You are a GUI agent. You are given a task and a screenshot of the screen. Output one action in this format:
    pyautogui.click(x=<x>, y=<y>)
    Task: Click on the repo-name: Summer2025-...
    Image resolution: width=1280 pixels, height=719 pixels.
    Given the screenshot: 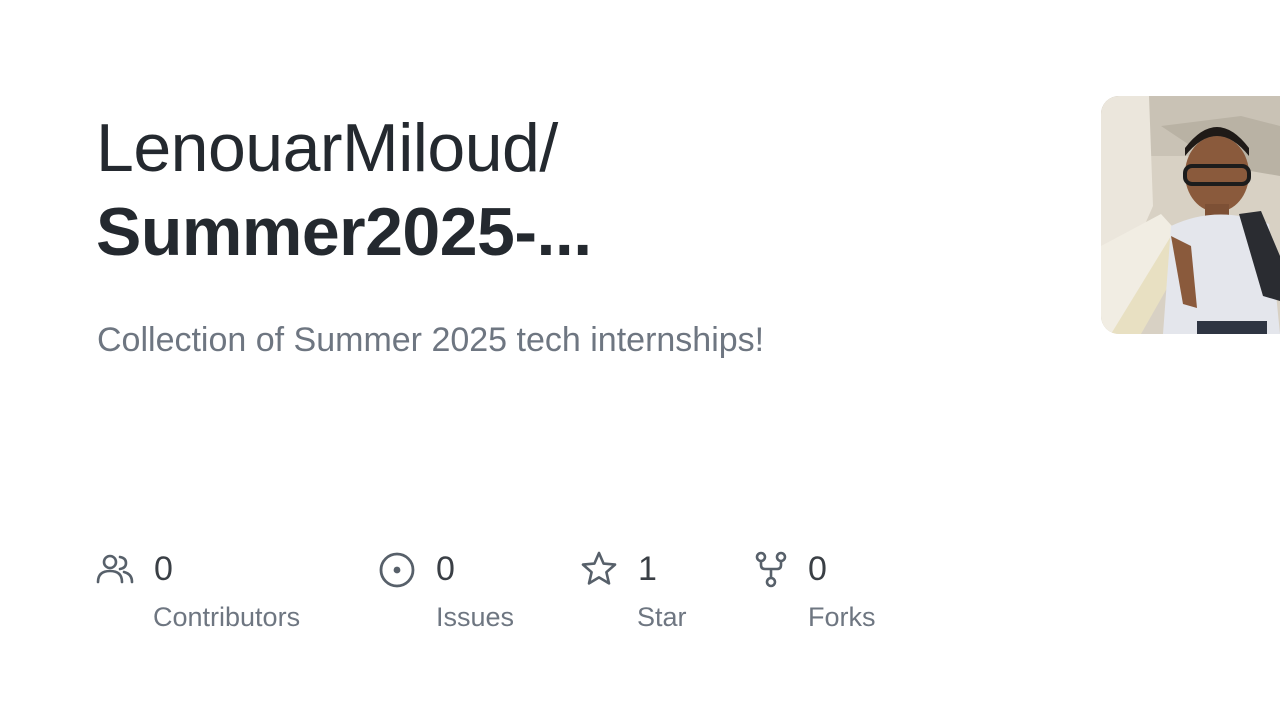 What is the action you would take?
    pyautogui.click(x=344, y=232)
    